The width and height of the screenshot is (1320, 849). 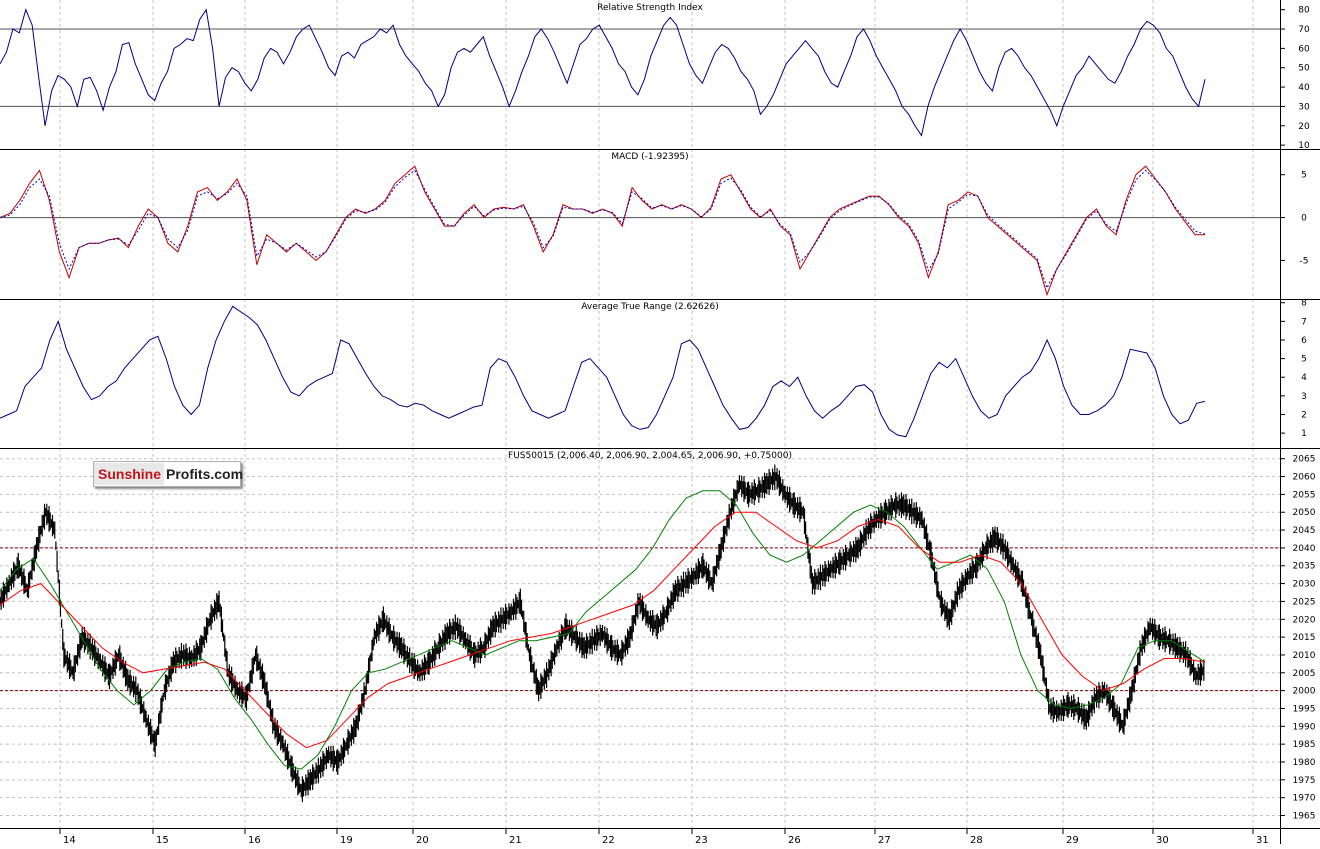 I want to click on y-label-3-2060: 2060, so click(x=1304, y=478).